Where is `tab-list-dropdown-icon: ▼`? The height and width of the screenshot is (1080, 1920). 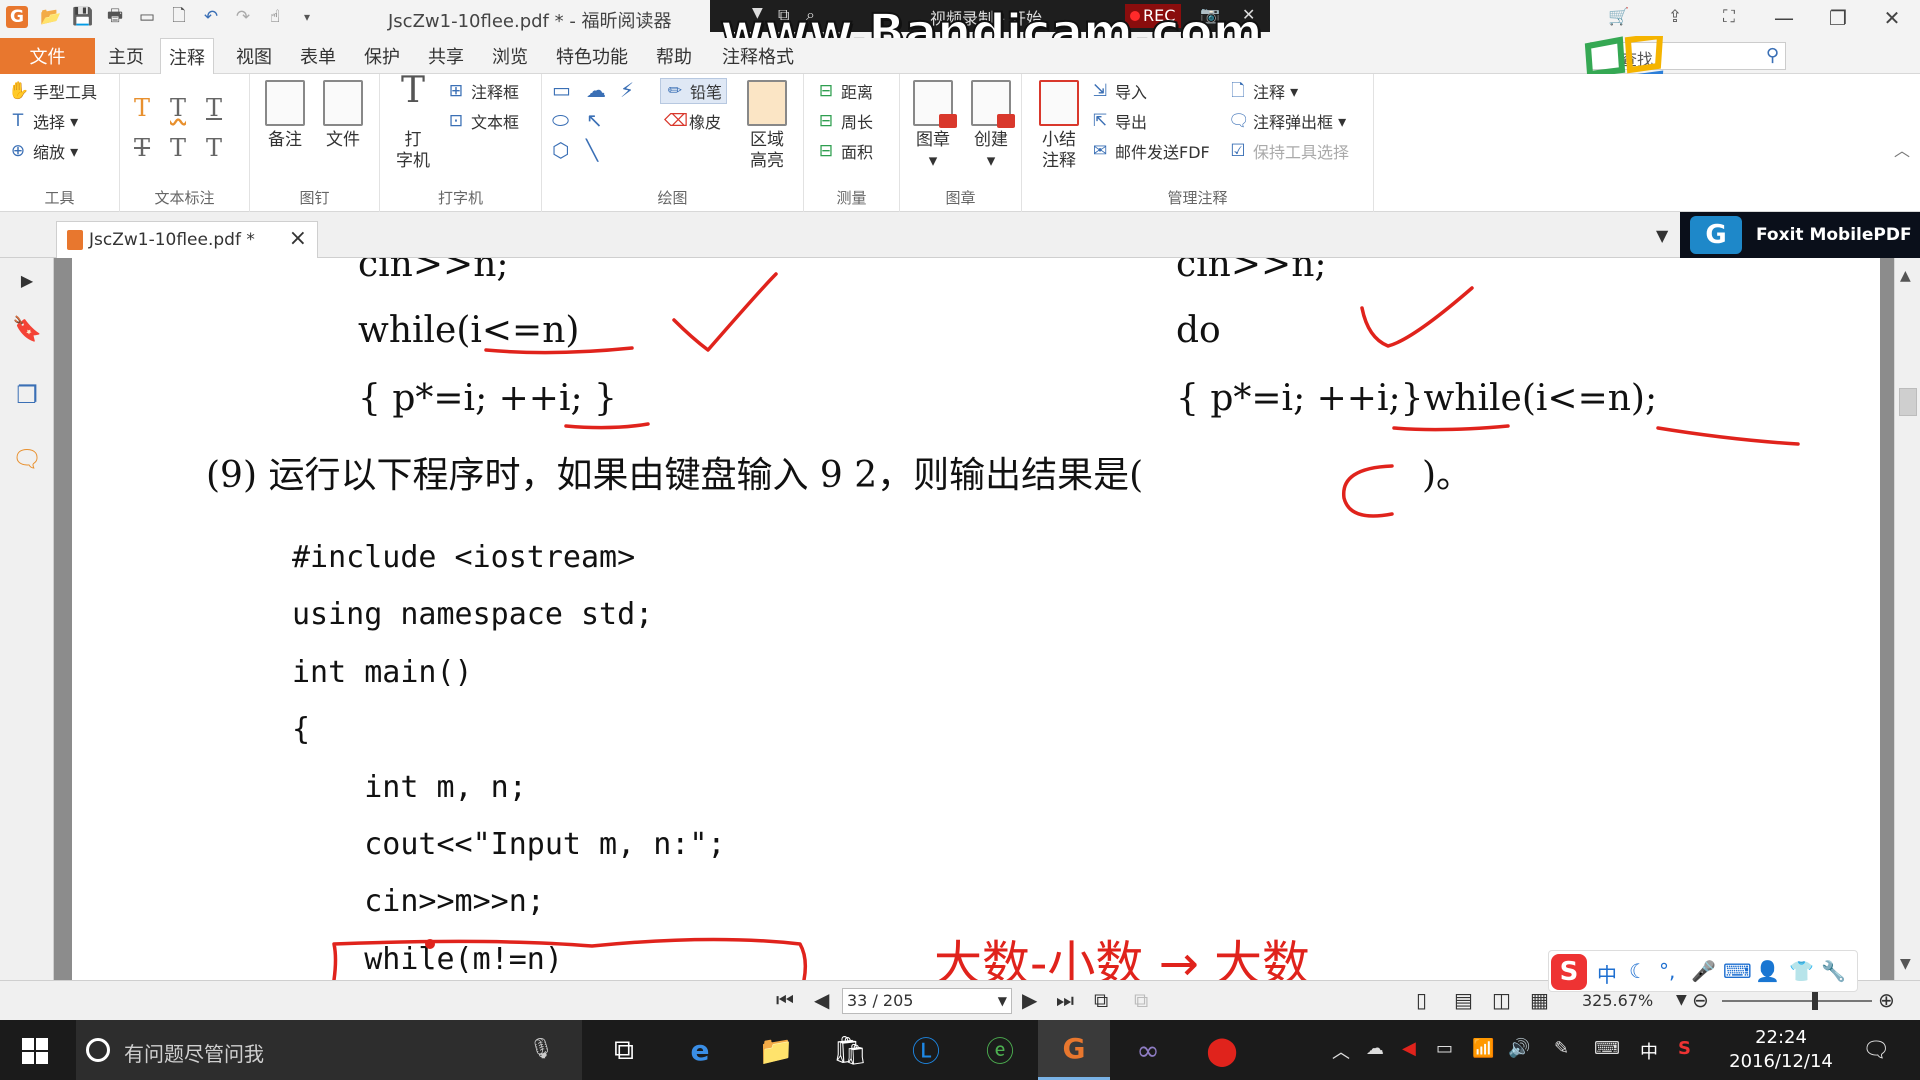 tab-list-dropdown-icon: ▼ is located at coordinates (1662, 235).